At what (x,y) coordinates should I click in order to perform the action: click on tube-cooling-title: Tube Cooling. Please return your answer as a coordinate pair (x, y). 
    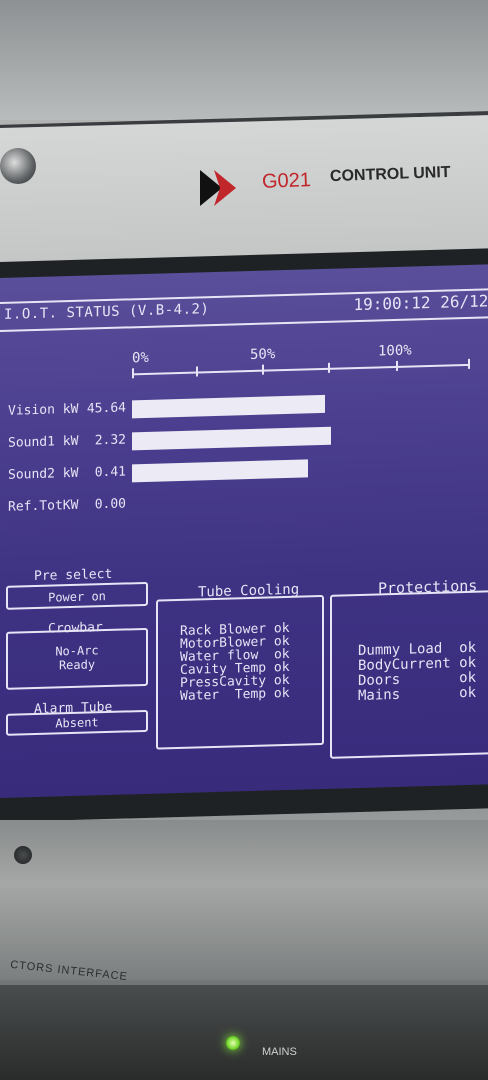
    Looking at the image, I should click on (249, 591).